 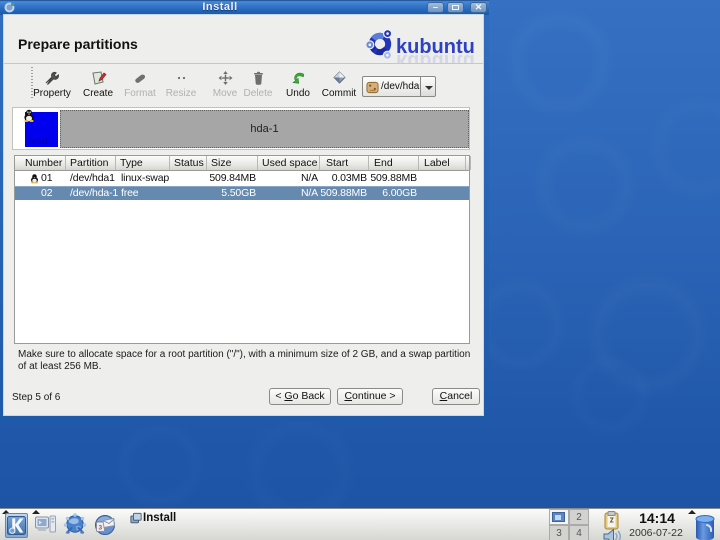 What do you see at coordinates (101, 528) in the screenshot?
I see `svg-text: 3` at bounding box center [101, 528].